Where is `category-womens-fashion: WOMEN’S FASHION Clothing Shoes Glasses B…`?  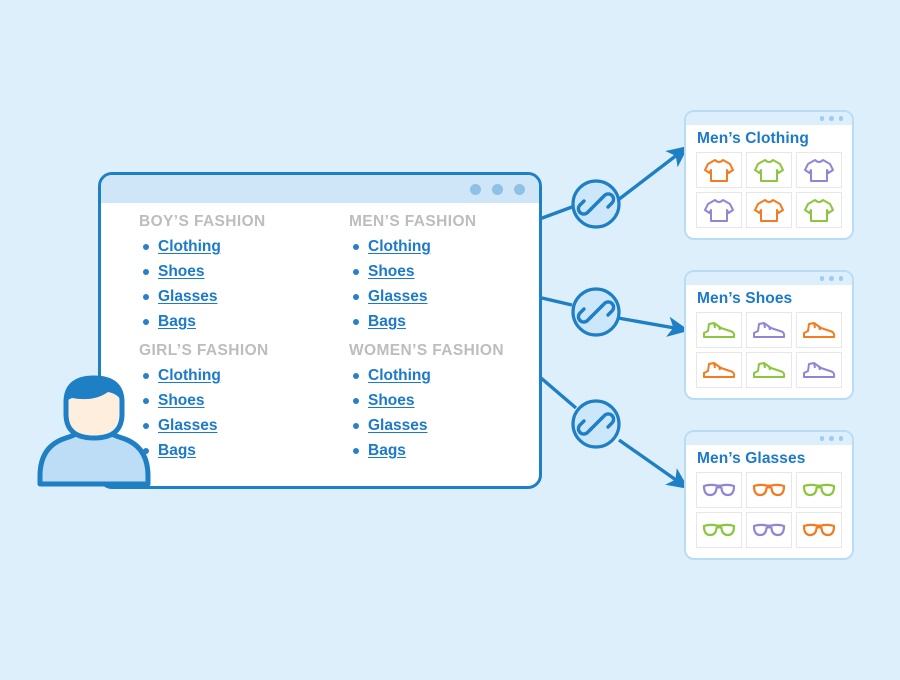
category-womens-fashion: WOMEN’S FASHION Clothing Shoes Glasses B… is located at coordinates (444, 402).